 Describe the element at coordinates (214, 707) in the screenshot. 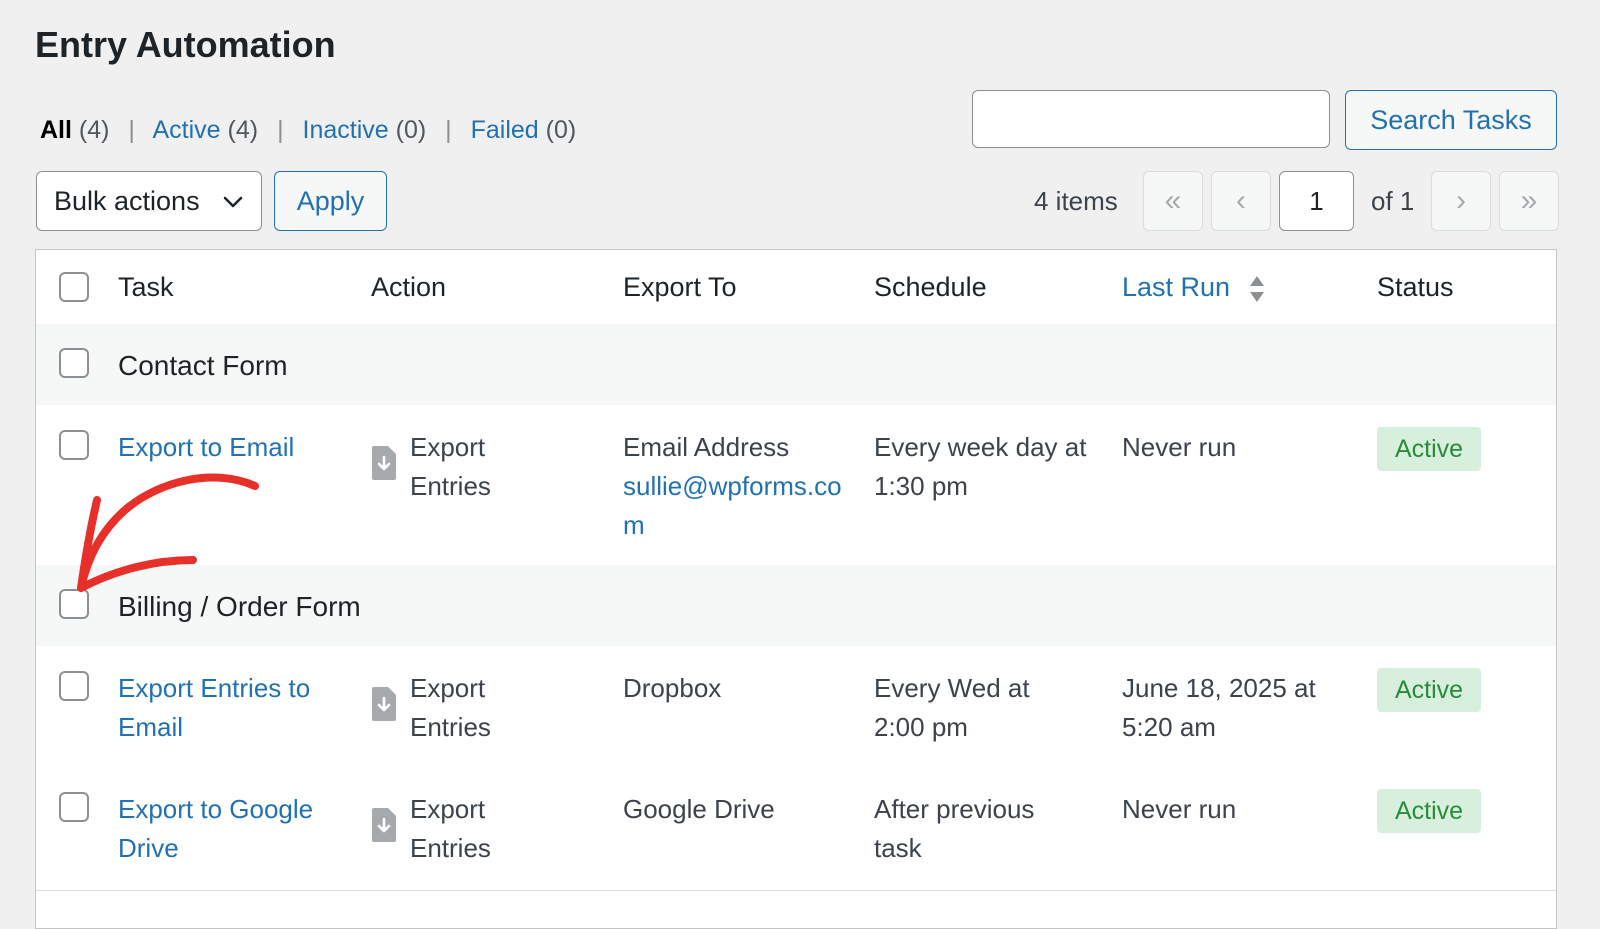

I see `task-link: Export Entries to Email` at that location.